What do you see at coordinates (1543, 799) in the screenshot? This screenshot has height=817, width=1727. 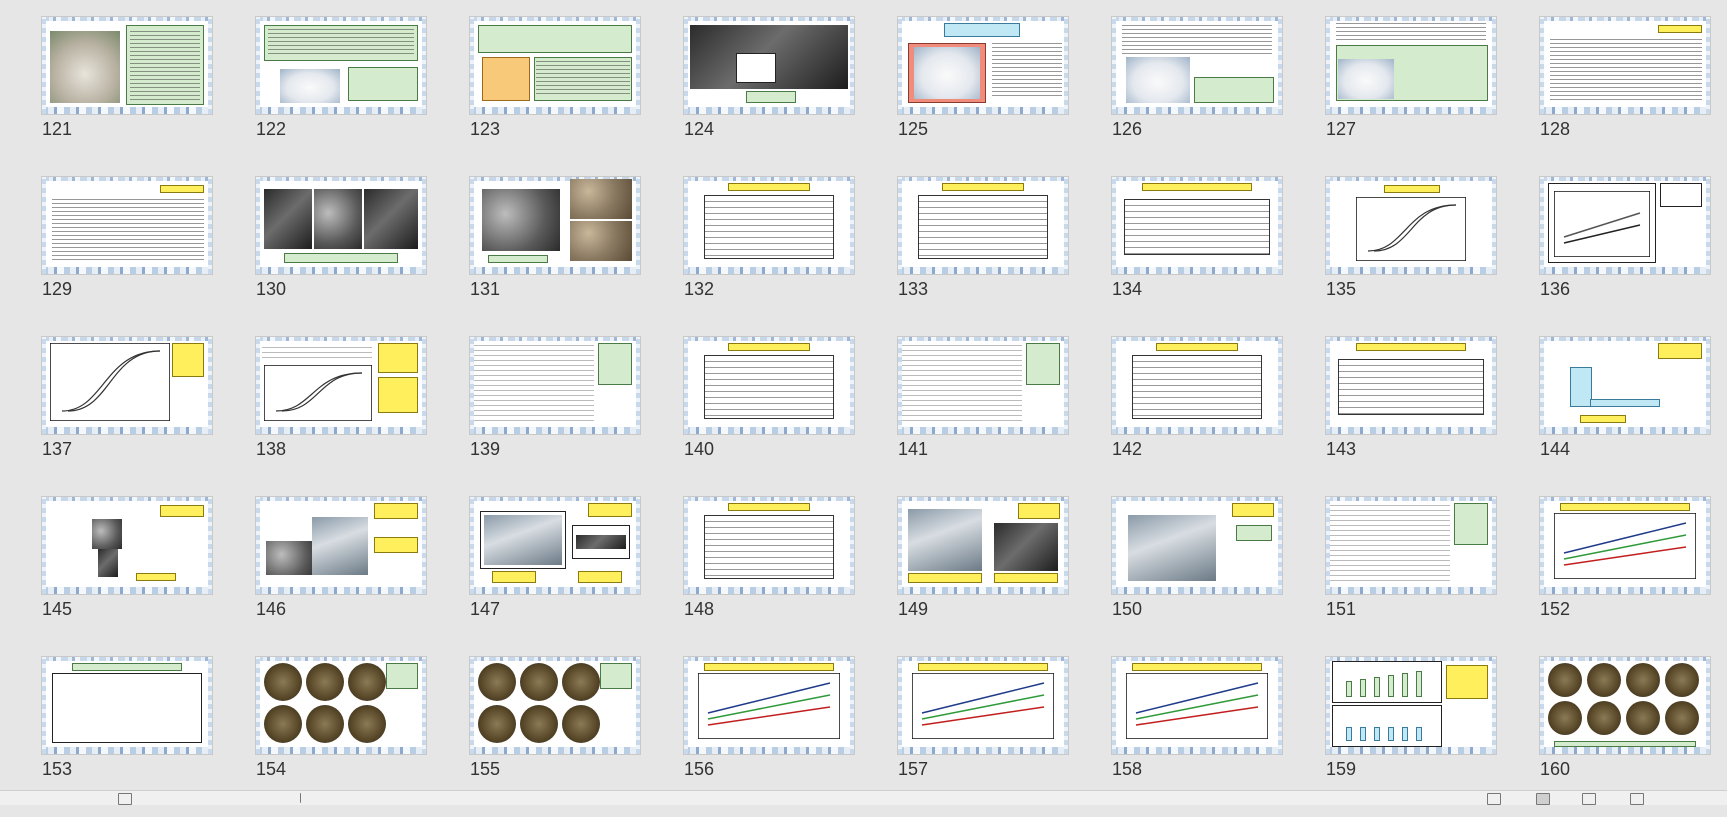 I see `slide-sorter-view-icon` at bounding box center [1543, 799].